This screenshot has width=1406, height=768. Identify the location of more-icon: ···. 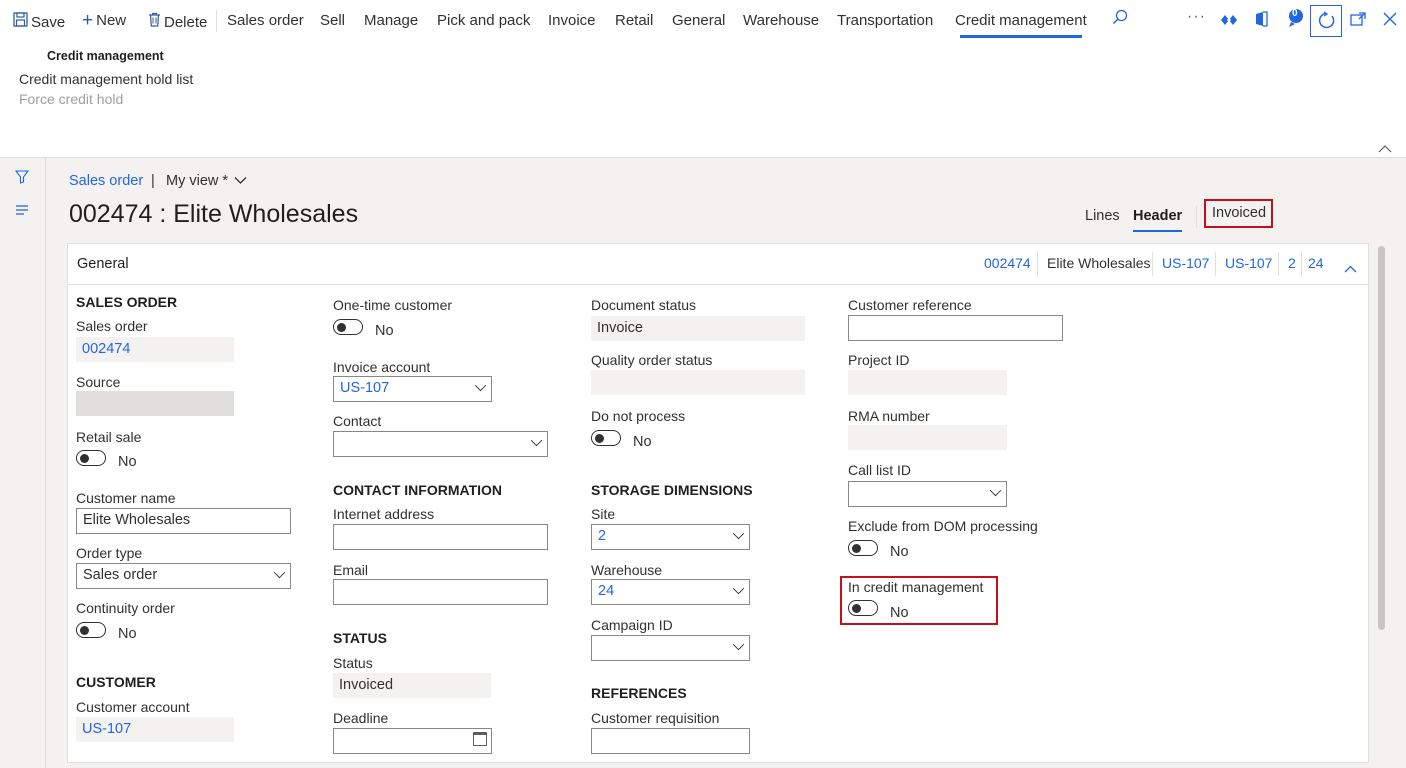
(1196, 17).